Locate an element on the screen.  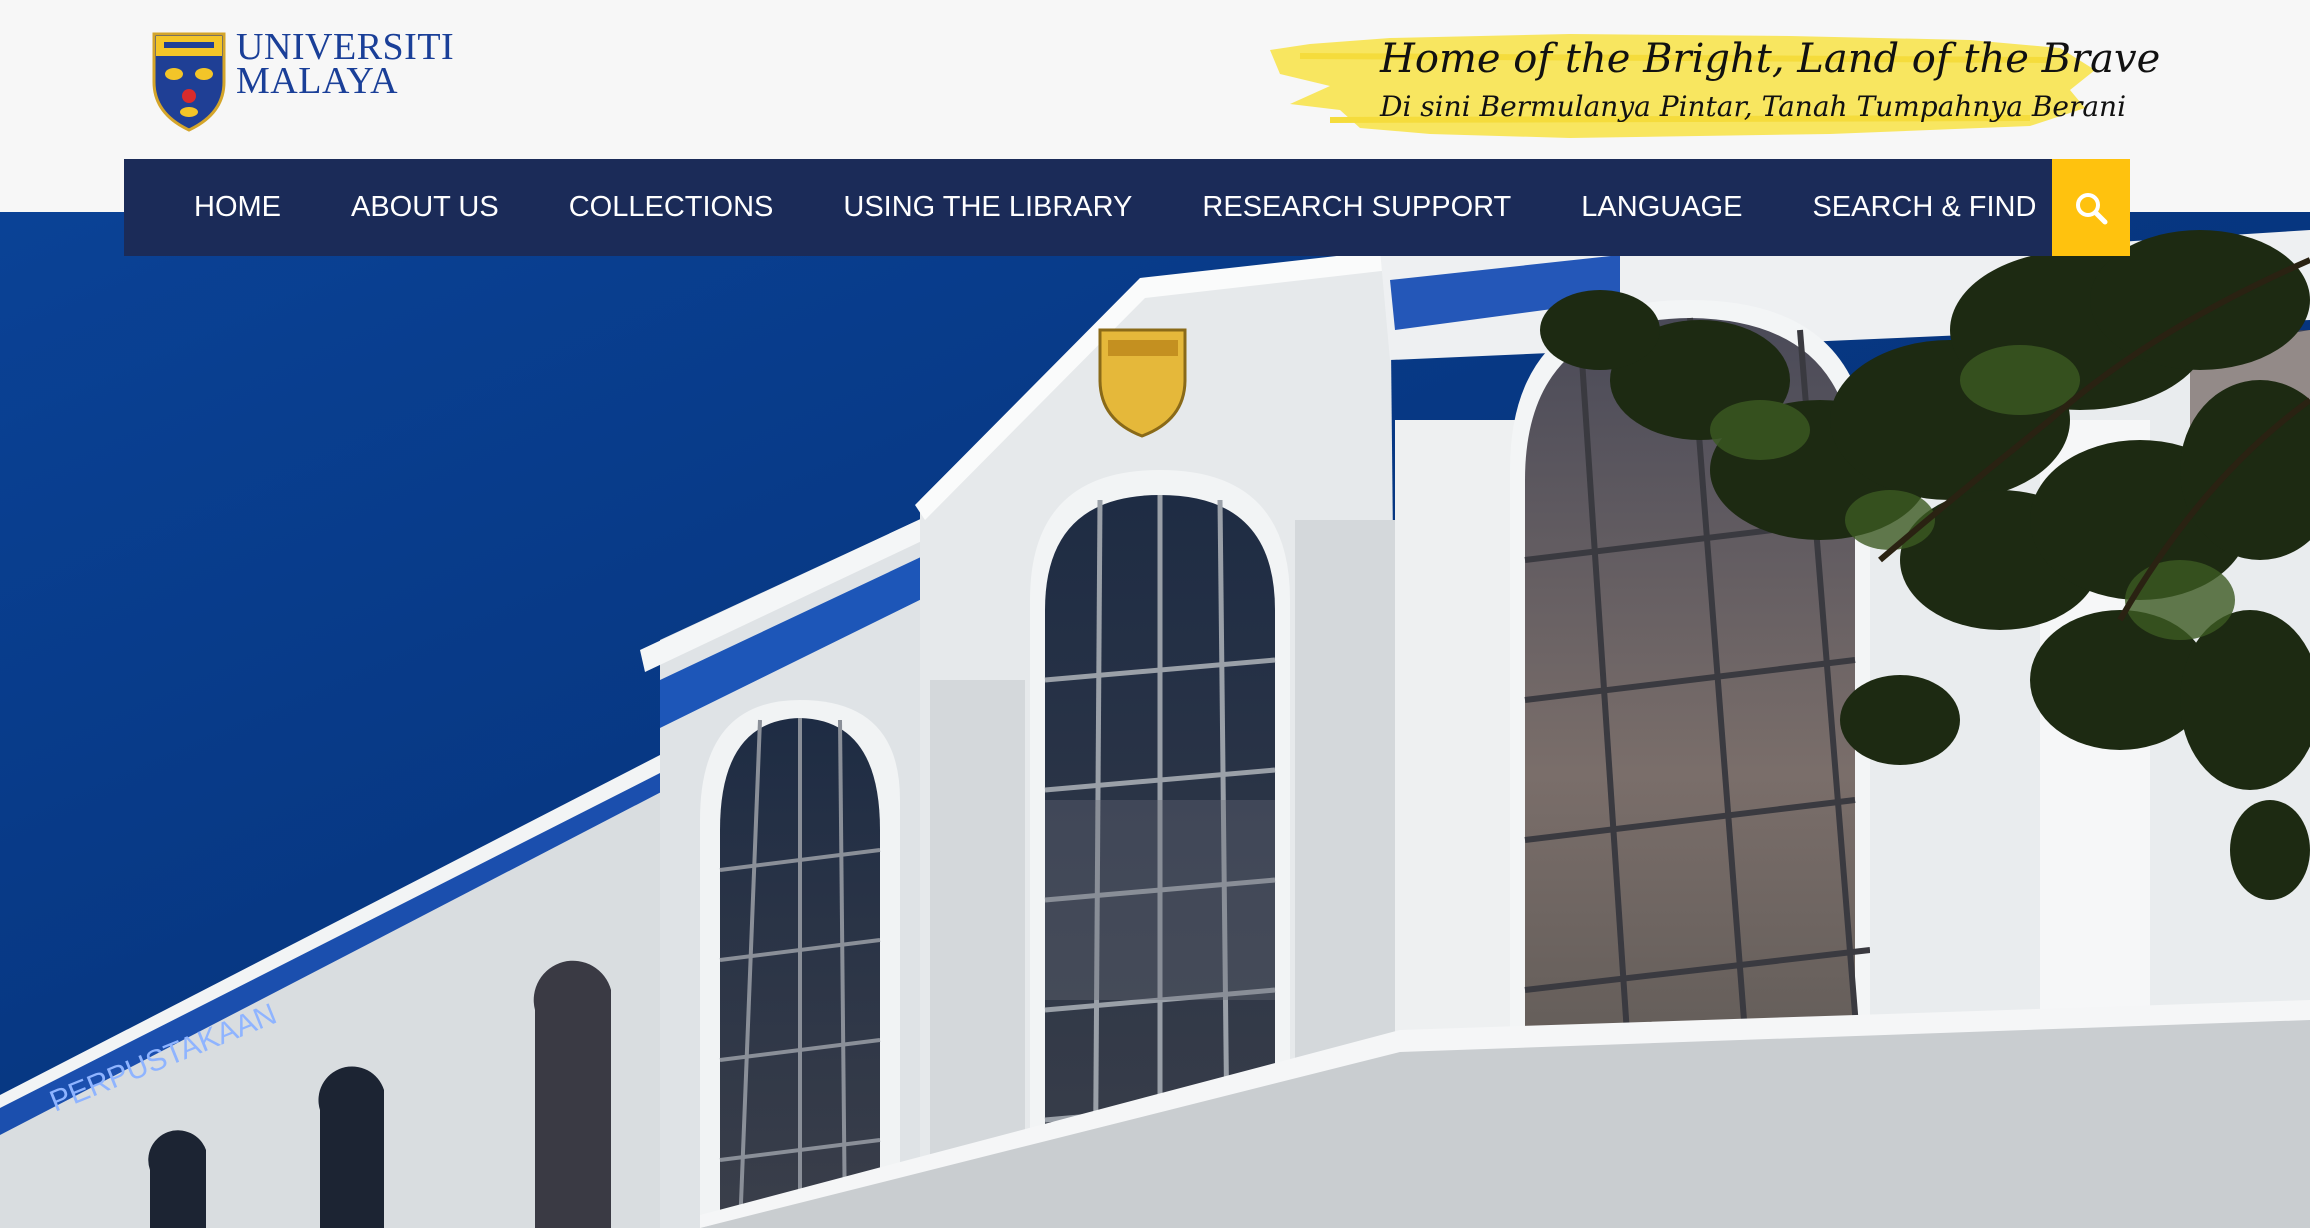
logo-wordmark: UNIVERSITI MALAYA is located at coordinates (345, 64).